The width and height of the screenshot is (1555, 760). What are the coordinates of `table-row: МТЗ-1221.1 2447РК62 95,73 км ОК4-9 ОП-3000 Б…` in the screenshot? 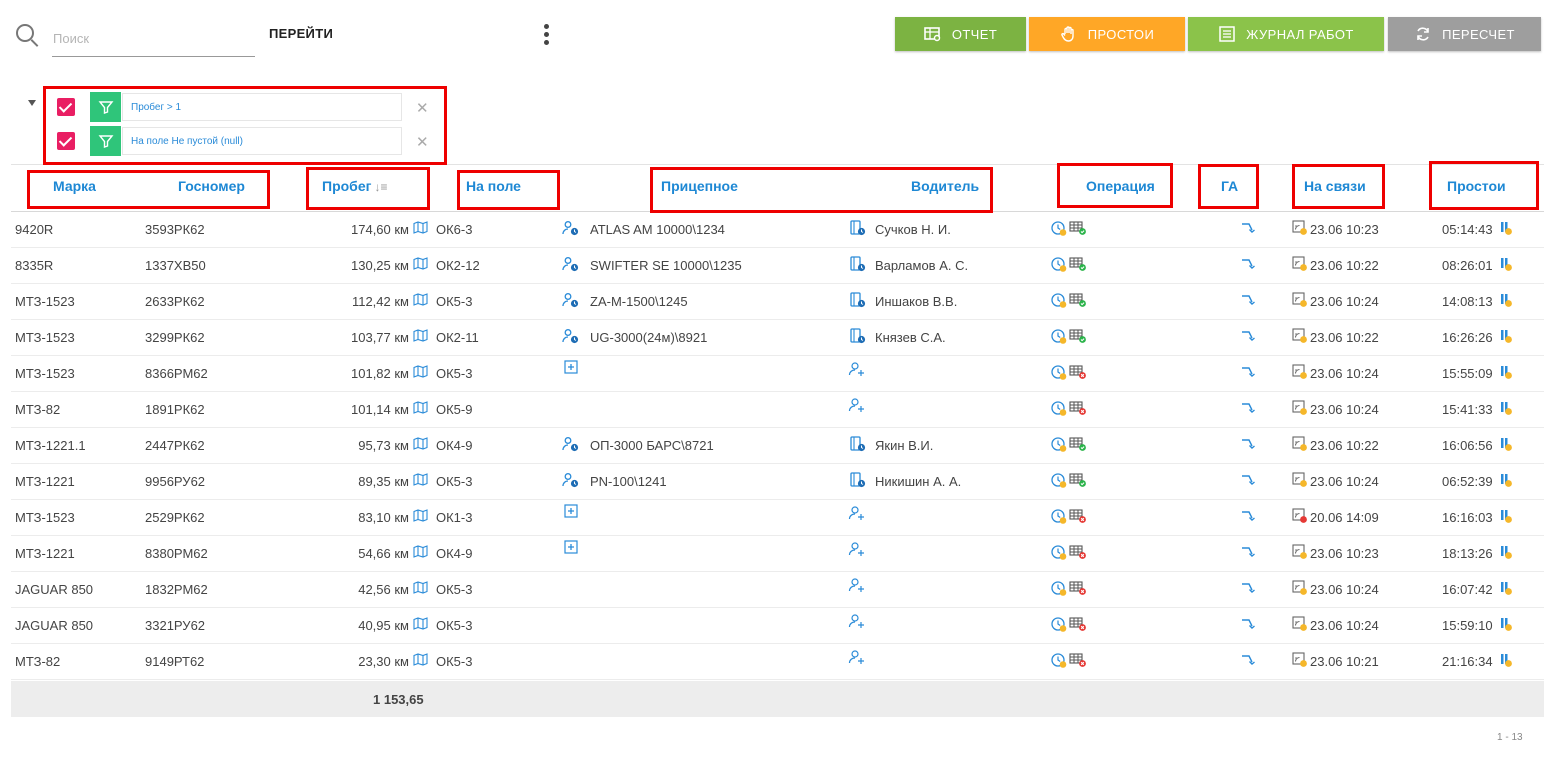 It's located at (777, 446).